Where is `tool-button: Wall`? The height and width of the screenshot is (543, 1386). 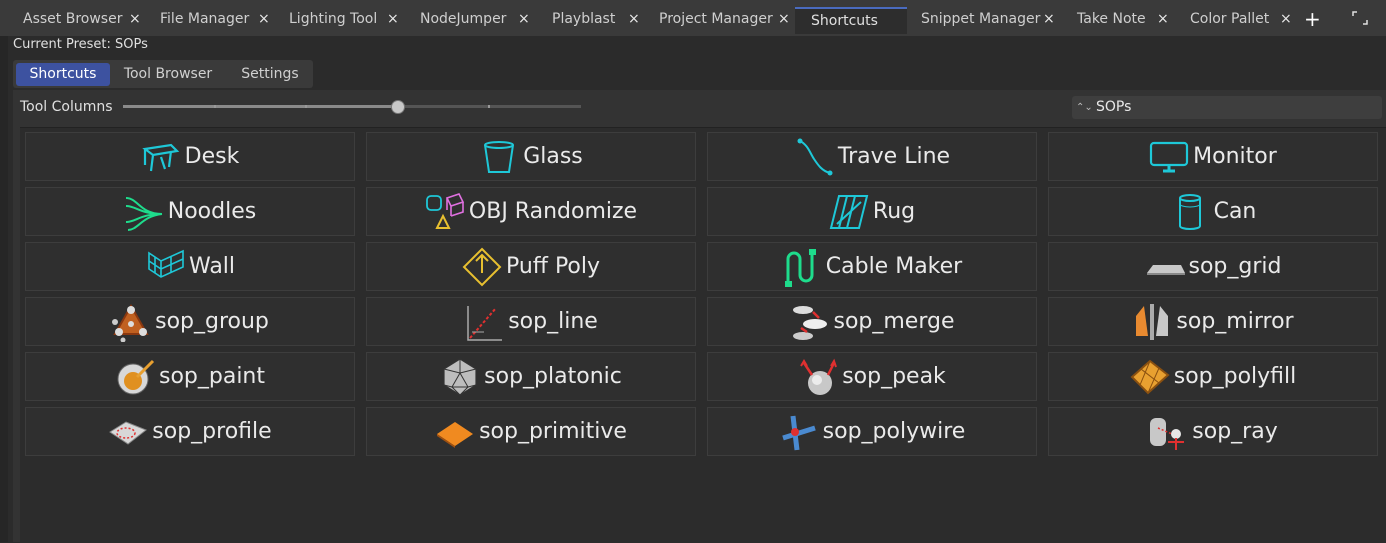 tool-button: Wall is located at coordinates (190, 266).